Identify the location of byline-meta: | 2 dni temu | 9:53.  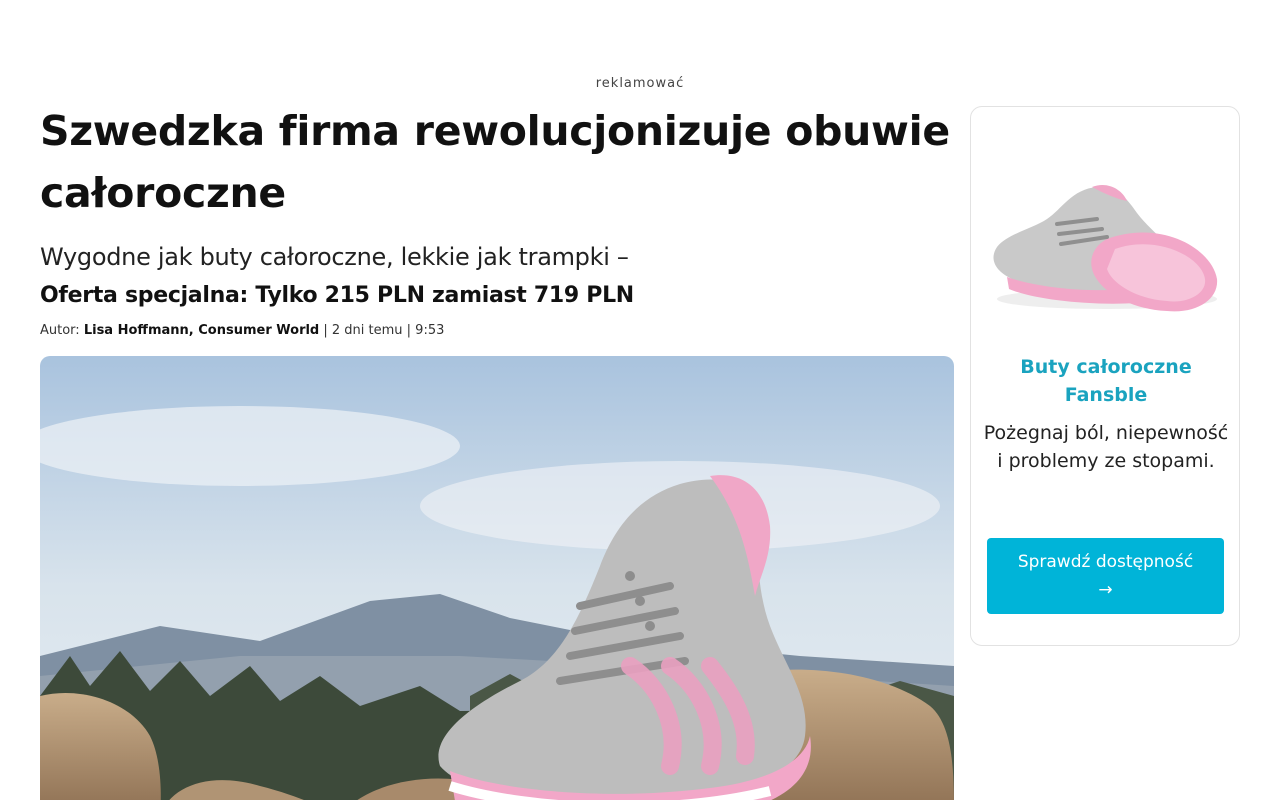
(384, 330).